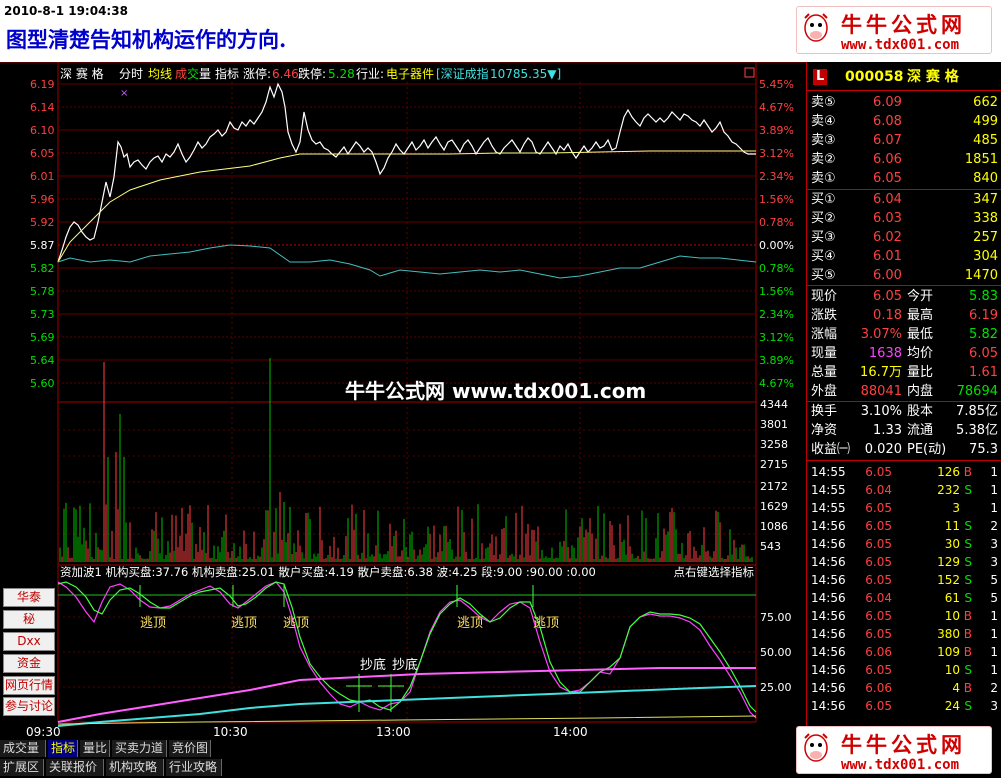 Image resolution: width=1001 pixels, height=778 pixels. What do you see at coordinates (887, 121) in the screenshot?
I see `ask-price: 6.08` at bounding box center [887, 121].